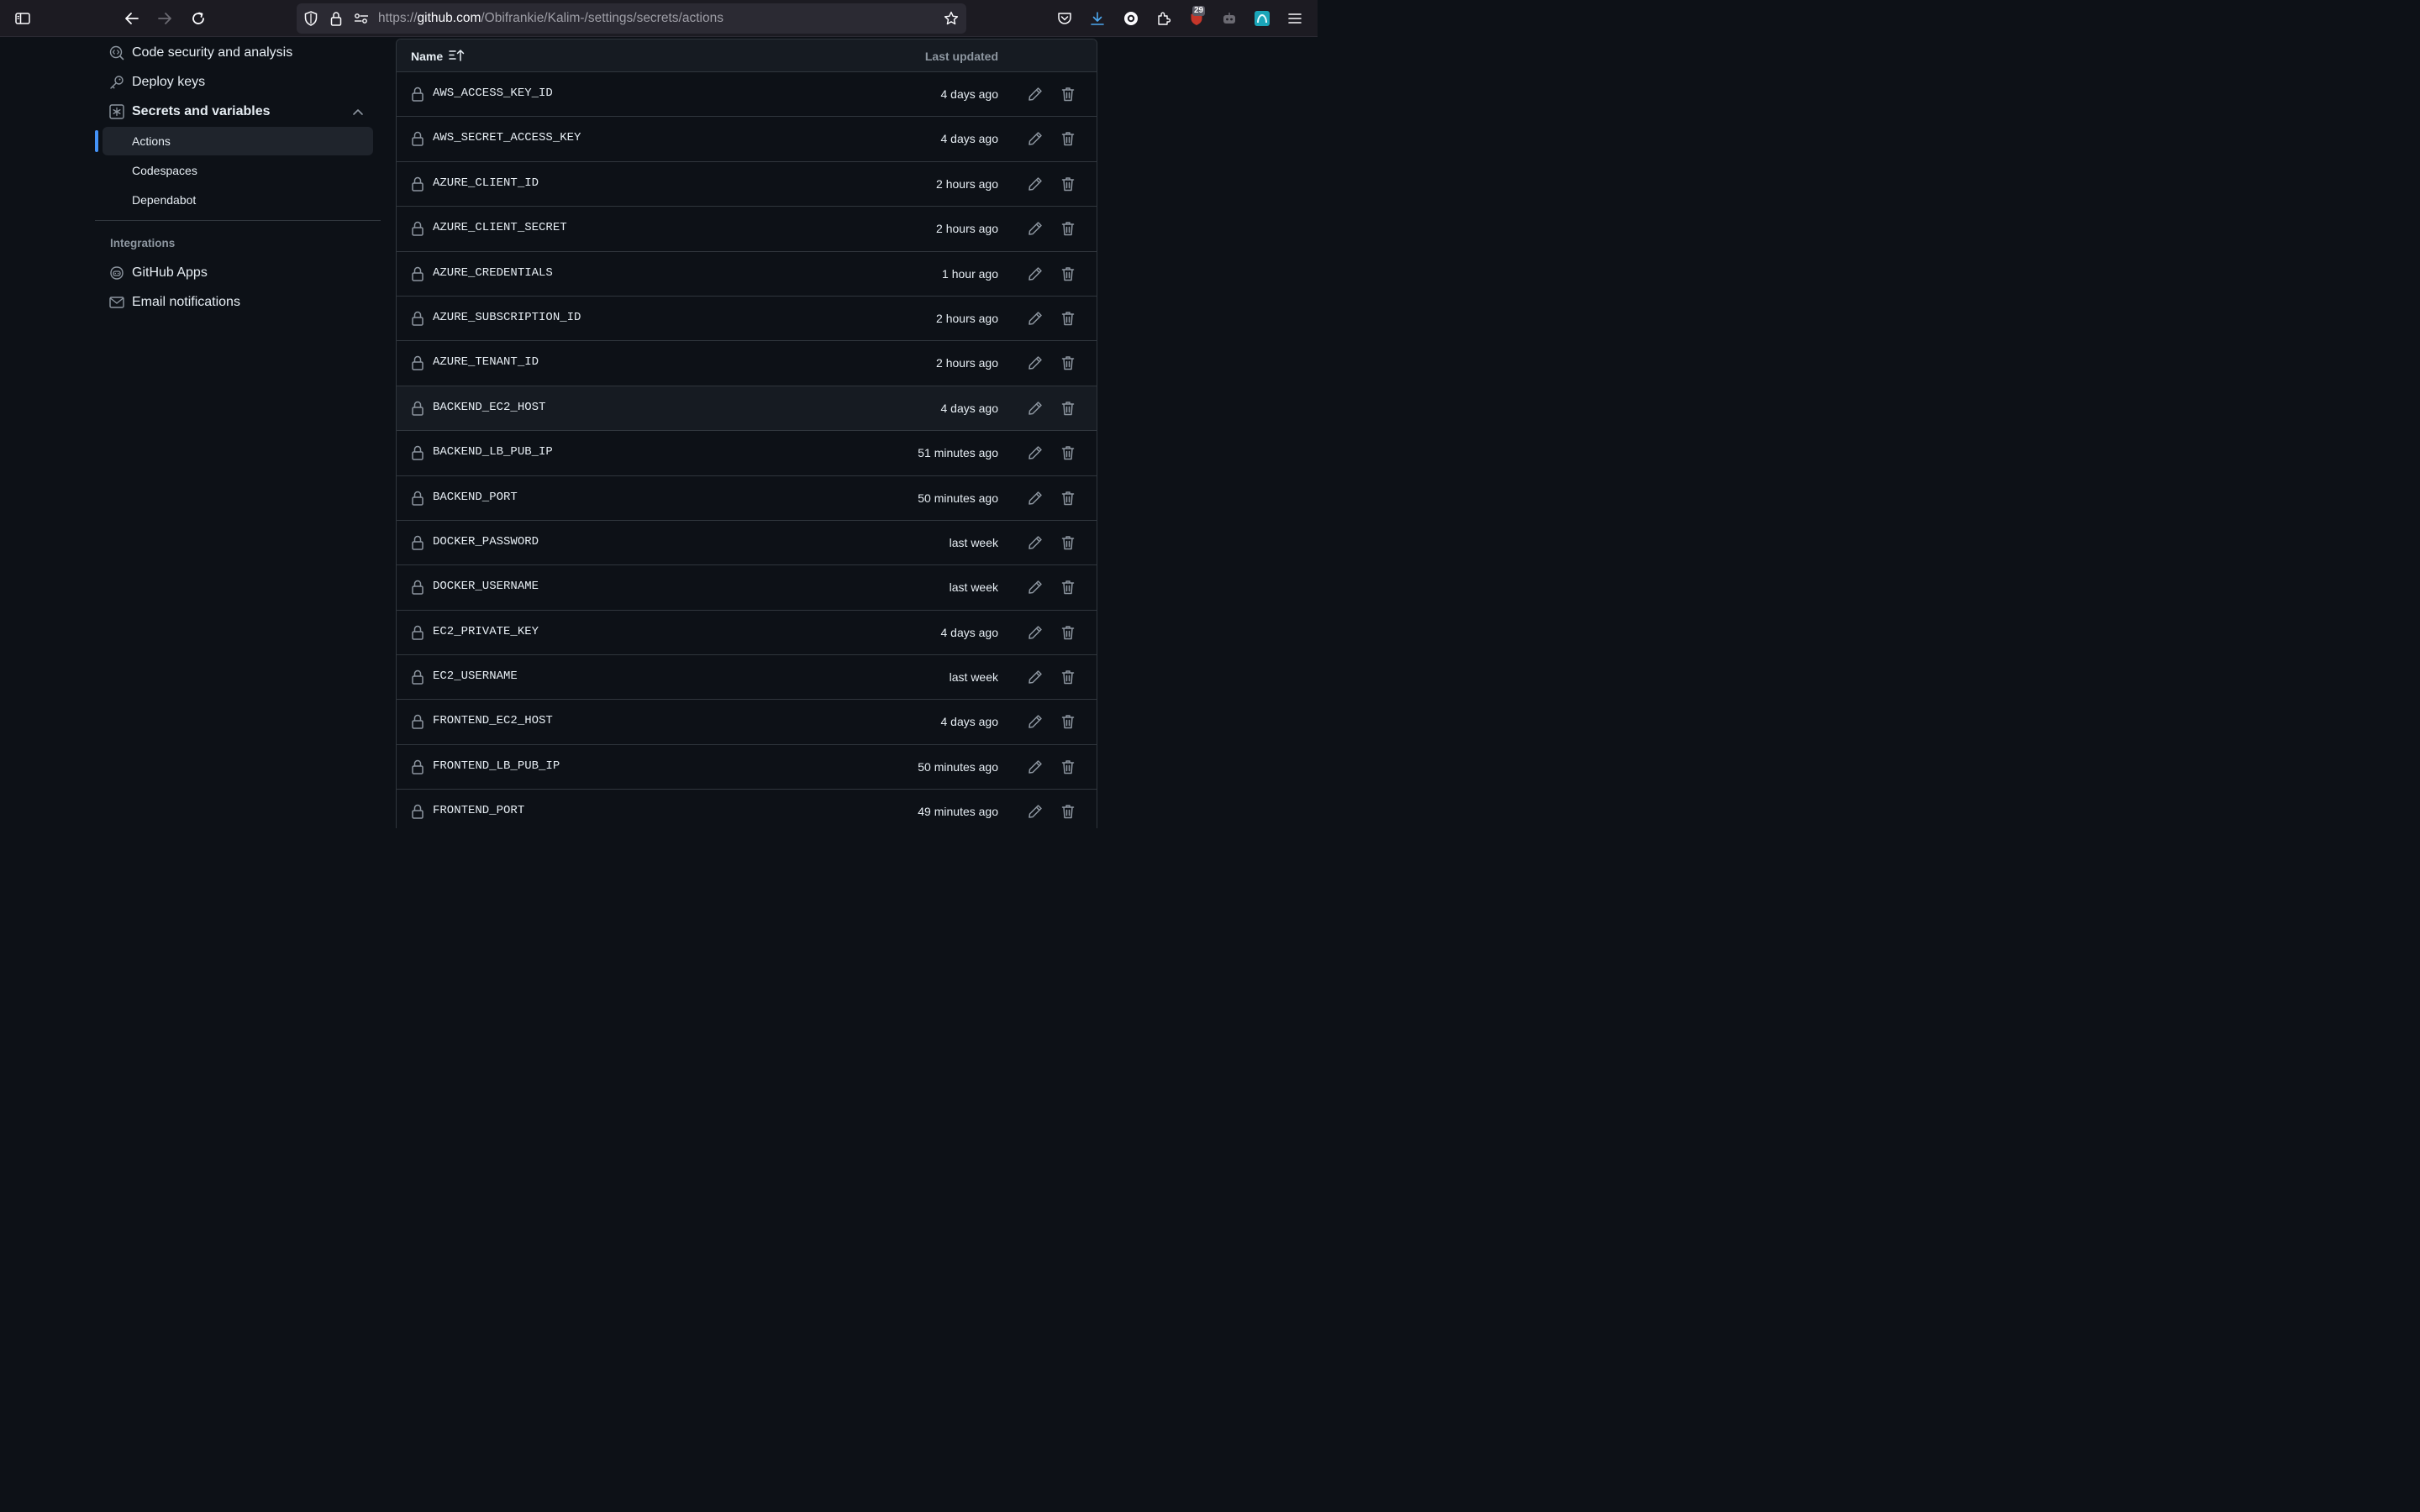 This screenshot has height=1512, width=2420. Describe the element at coordinates (132, 18) in the screenshot. I see `back-arrow-icon` at that location.